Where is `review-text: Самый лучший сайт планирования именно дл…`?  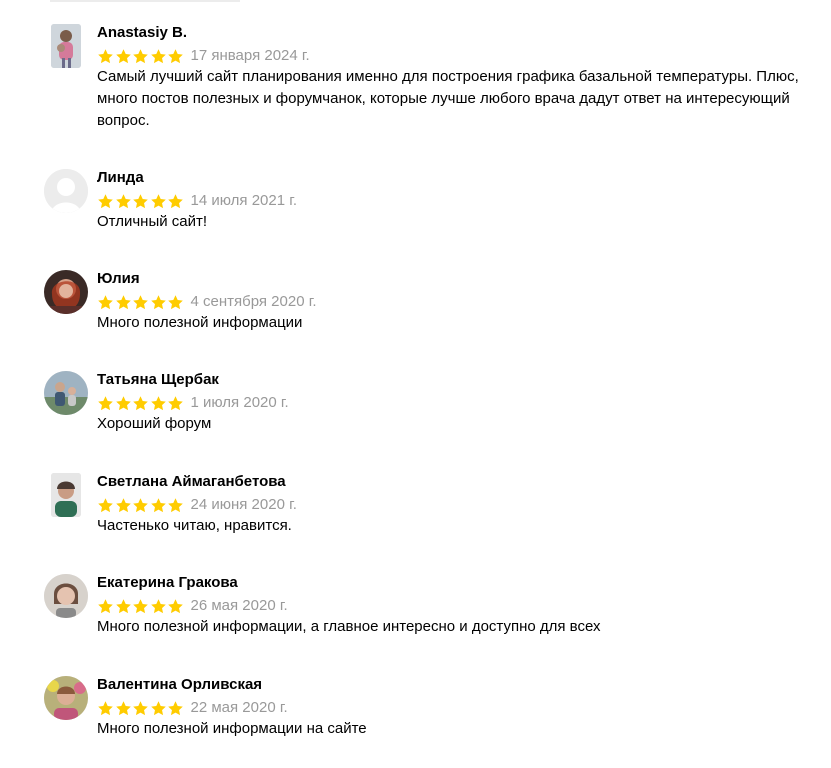
review-text: Самый лучший сайт планирования именно дл… is located at coordinates (448, 98).